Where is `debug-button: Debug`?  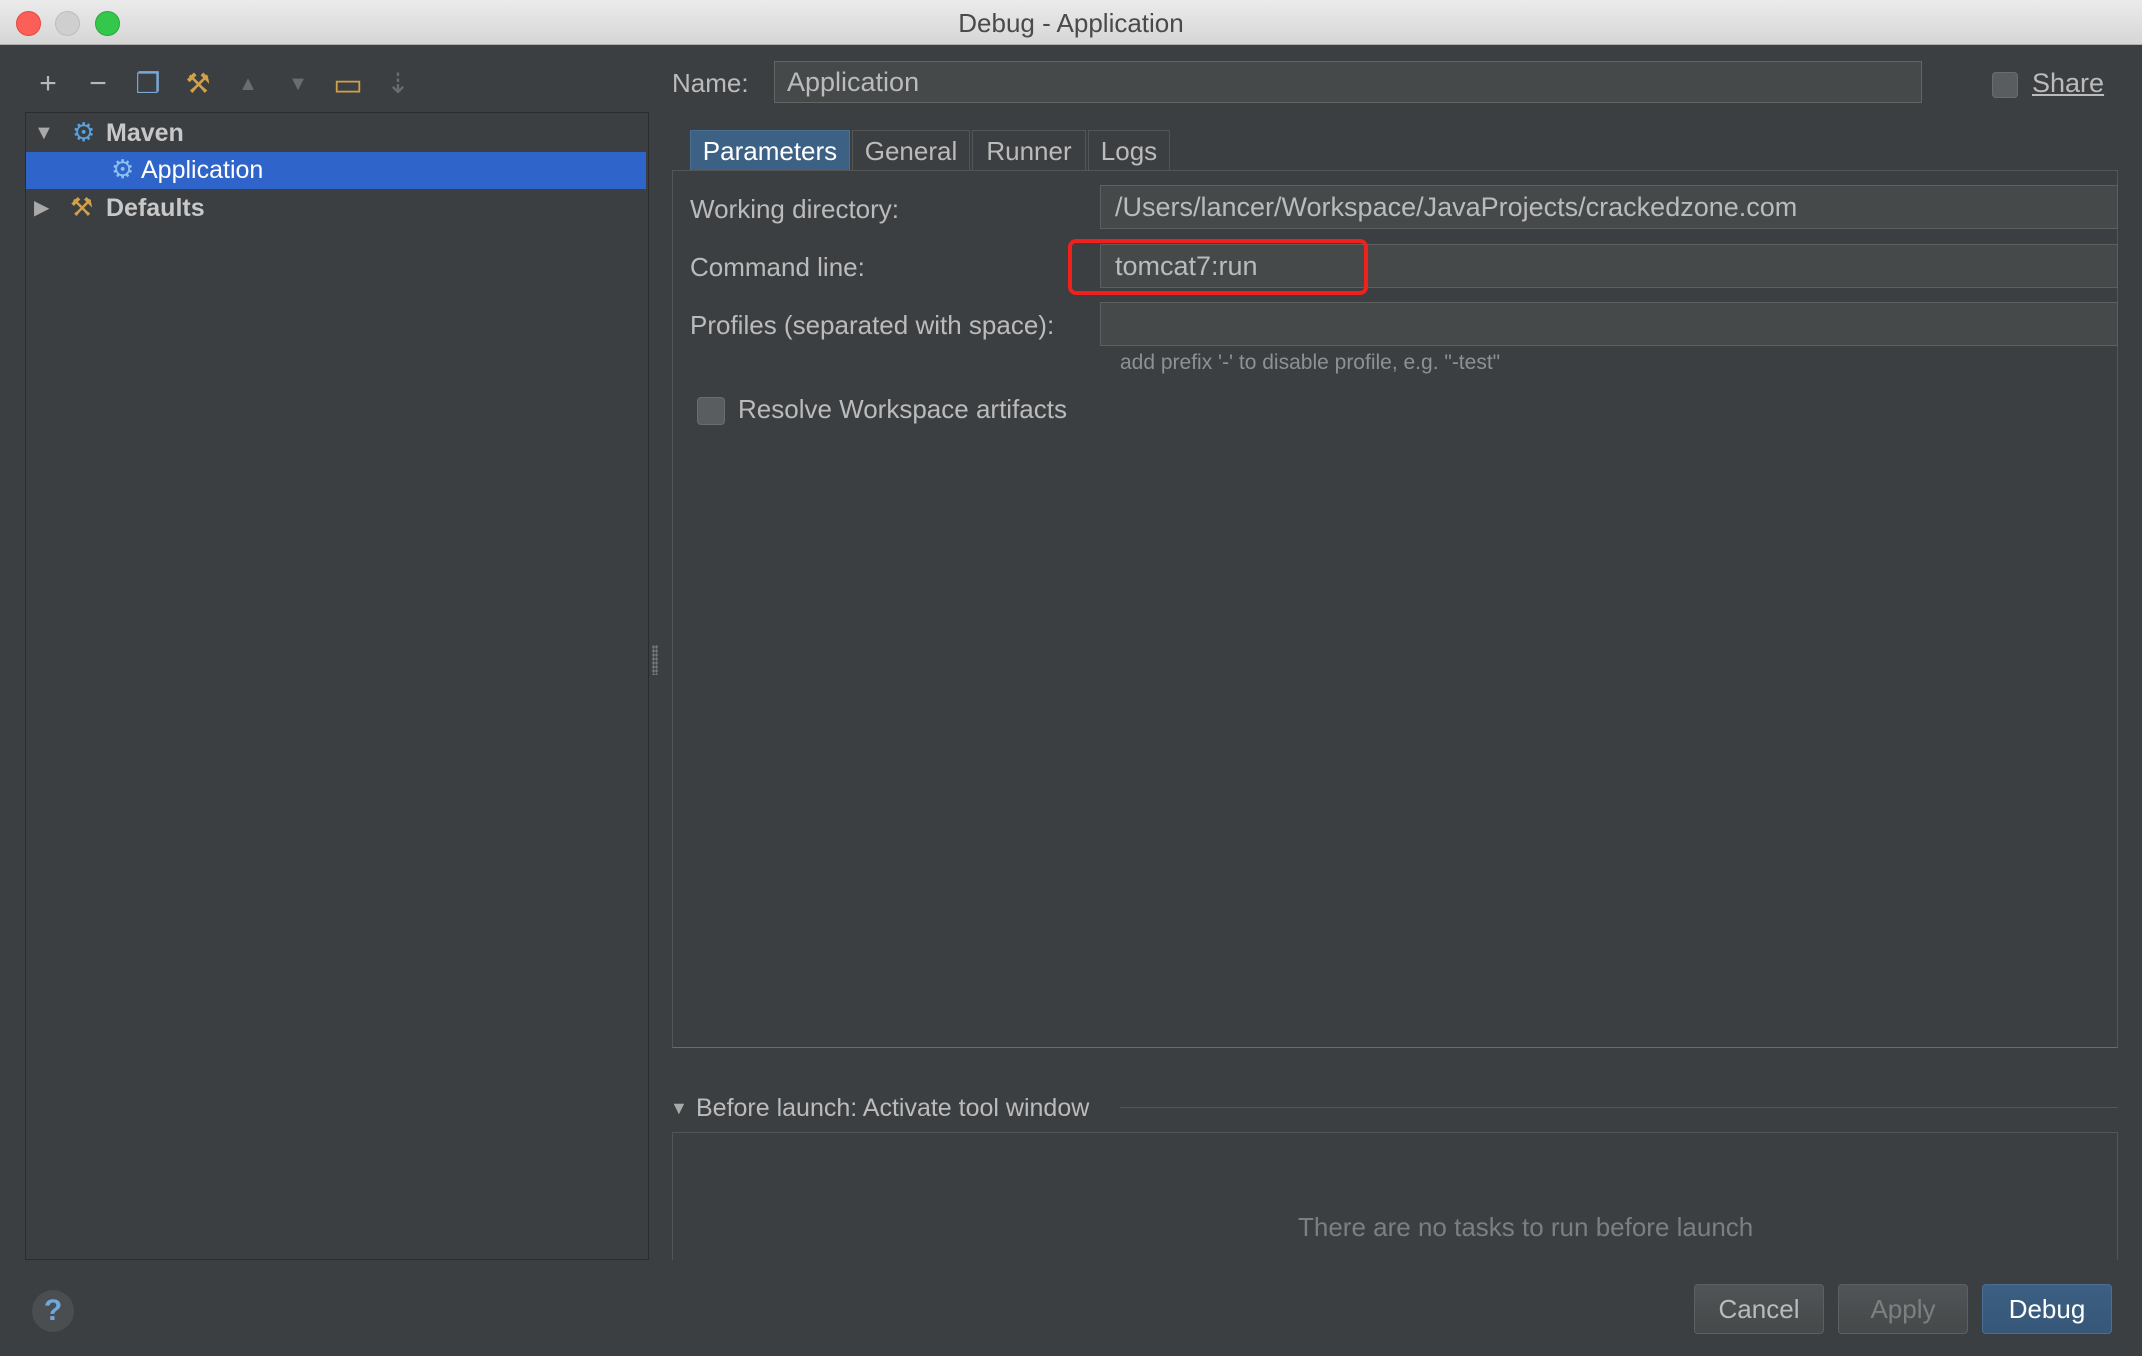
debug-button: Debug is located at coordinates (2047, 1309).